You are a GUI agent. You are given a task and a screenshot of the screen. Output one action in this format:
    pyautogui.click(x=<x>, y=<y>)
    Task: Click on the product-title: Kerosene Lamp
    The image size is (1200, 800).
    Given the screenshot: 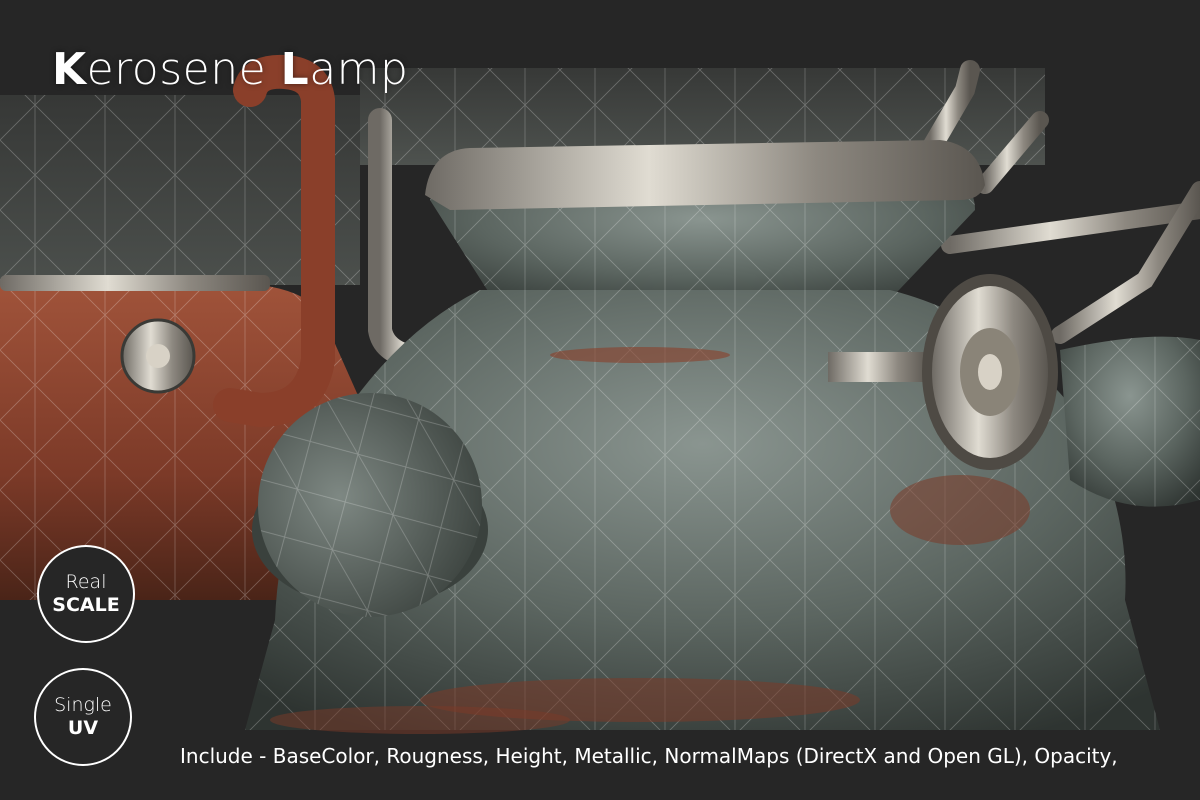 What is the action you would take?
    pyautogui.click(x=230, y=69)
    